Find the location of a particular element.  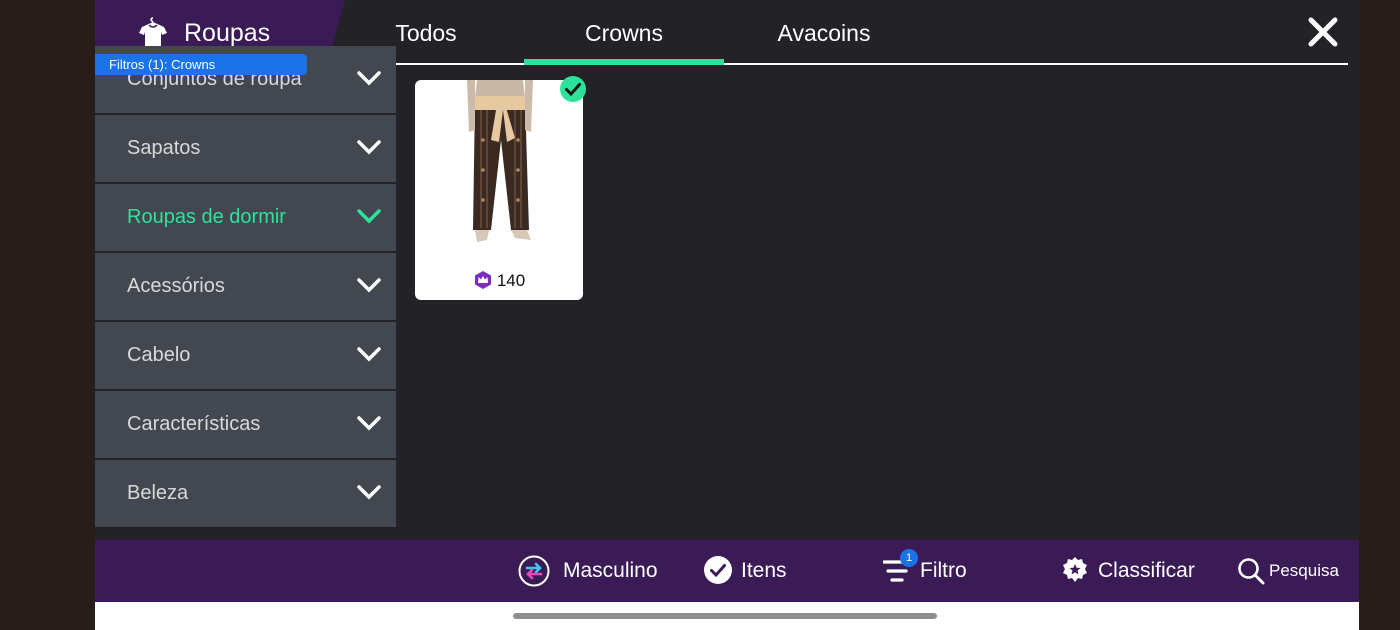

tab-crowns: Crowns is located at coordinates (624, 33).